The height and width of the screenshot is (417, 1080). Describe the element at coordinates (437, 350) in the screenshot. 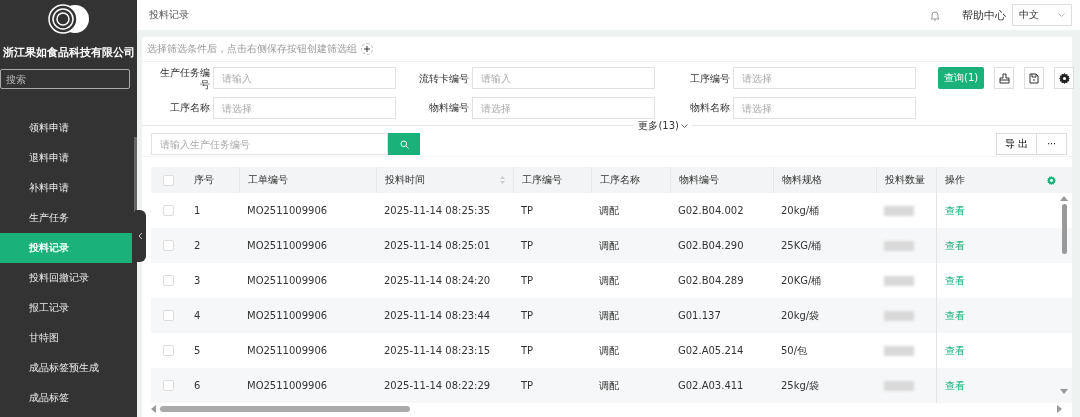

I see `table-cell-text: 2025-11-14 08:23:15` at that location.